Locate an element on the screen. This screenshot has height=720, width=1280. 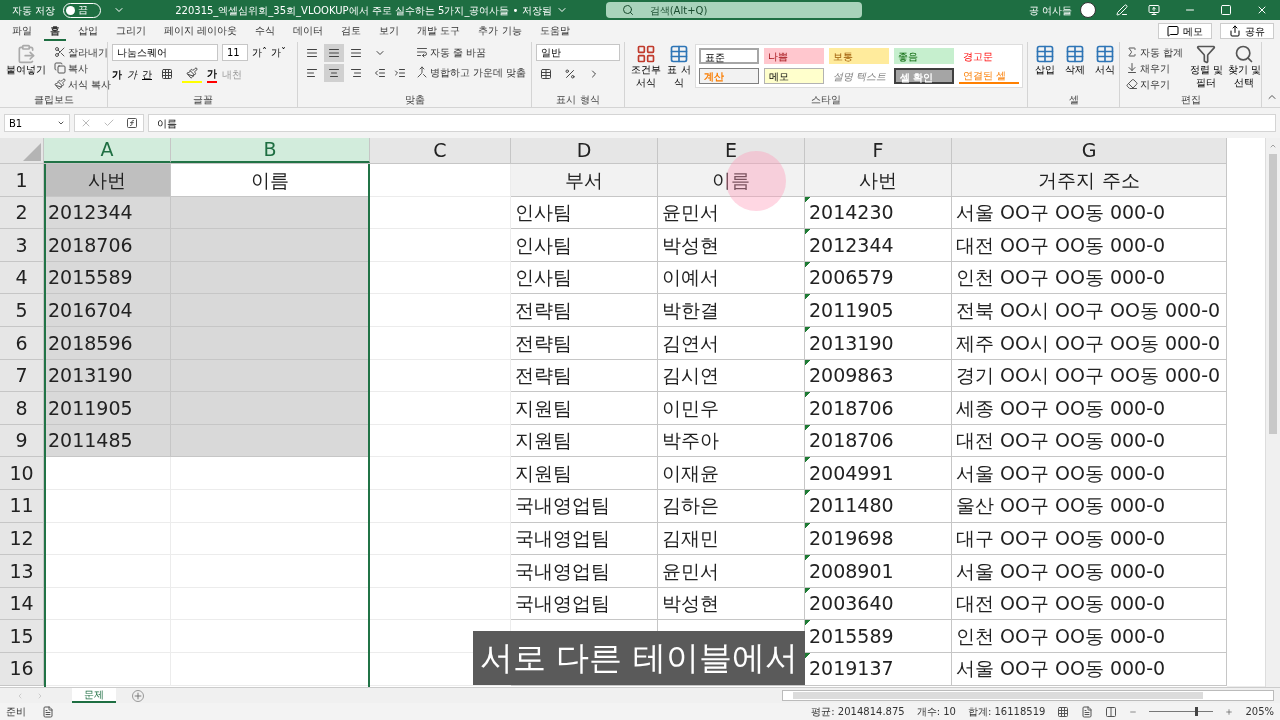
formula-field: 이름 is located at coordinates (712, 123).